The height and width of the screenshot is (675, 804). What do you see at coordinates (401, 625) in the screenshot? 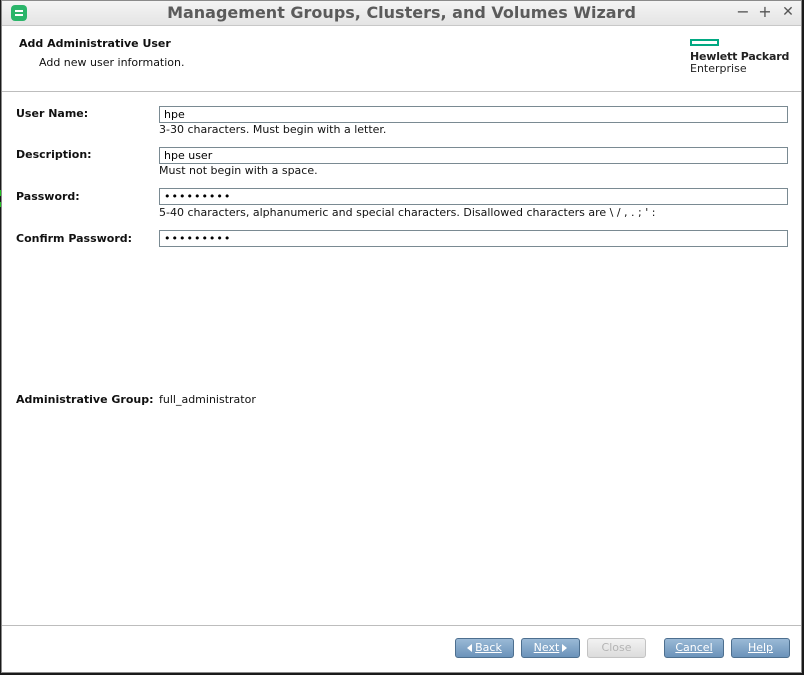
I see `footer-divider` at bounding box center [401, 625].